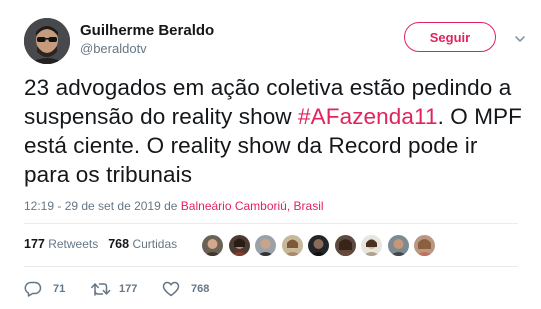  I want to click on retweet-icon, so click(101, 289).